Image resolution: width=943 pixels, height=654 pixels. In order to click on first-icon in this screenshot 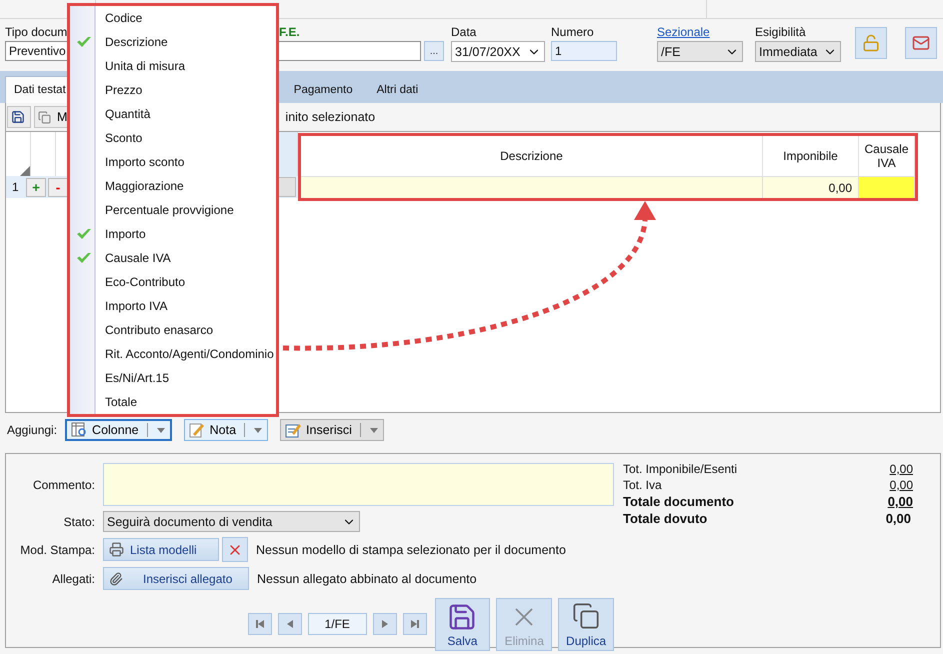, I will do `click(259, 624)`.